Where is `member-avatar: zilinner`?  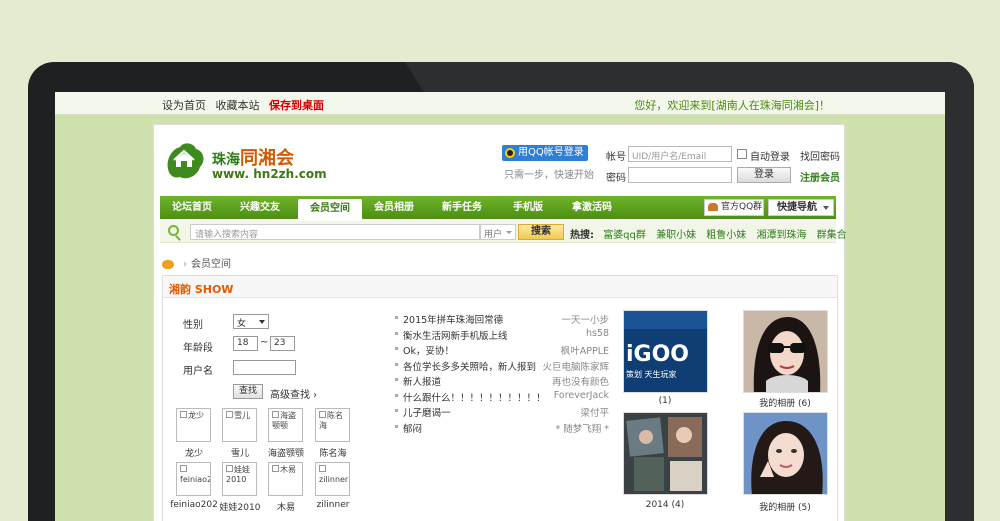 member-avatar: zilinner is located at coordinates (332, 479).